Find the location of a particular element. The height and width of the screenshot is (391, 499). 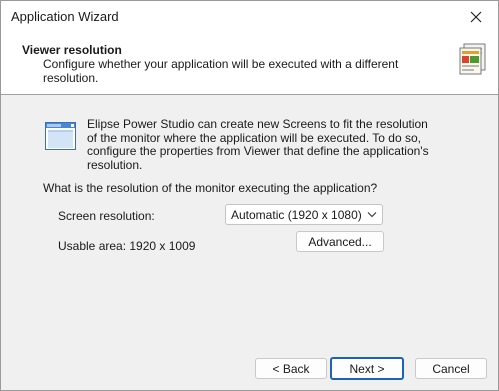

window-title: Application Wizard is located at coordinates (65, 16).